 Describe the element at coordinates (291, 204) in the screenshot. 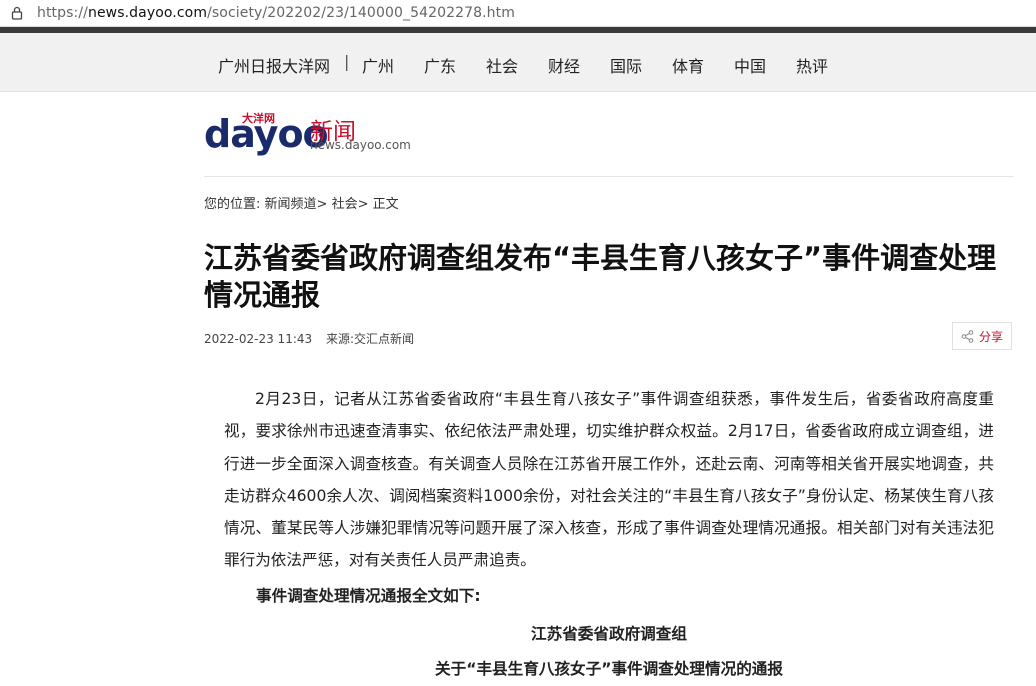

I see `breadcrumb-item-news: 新闻频道` at that location.